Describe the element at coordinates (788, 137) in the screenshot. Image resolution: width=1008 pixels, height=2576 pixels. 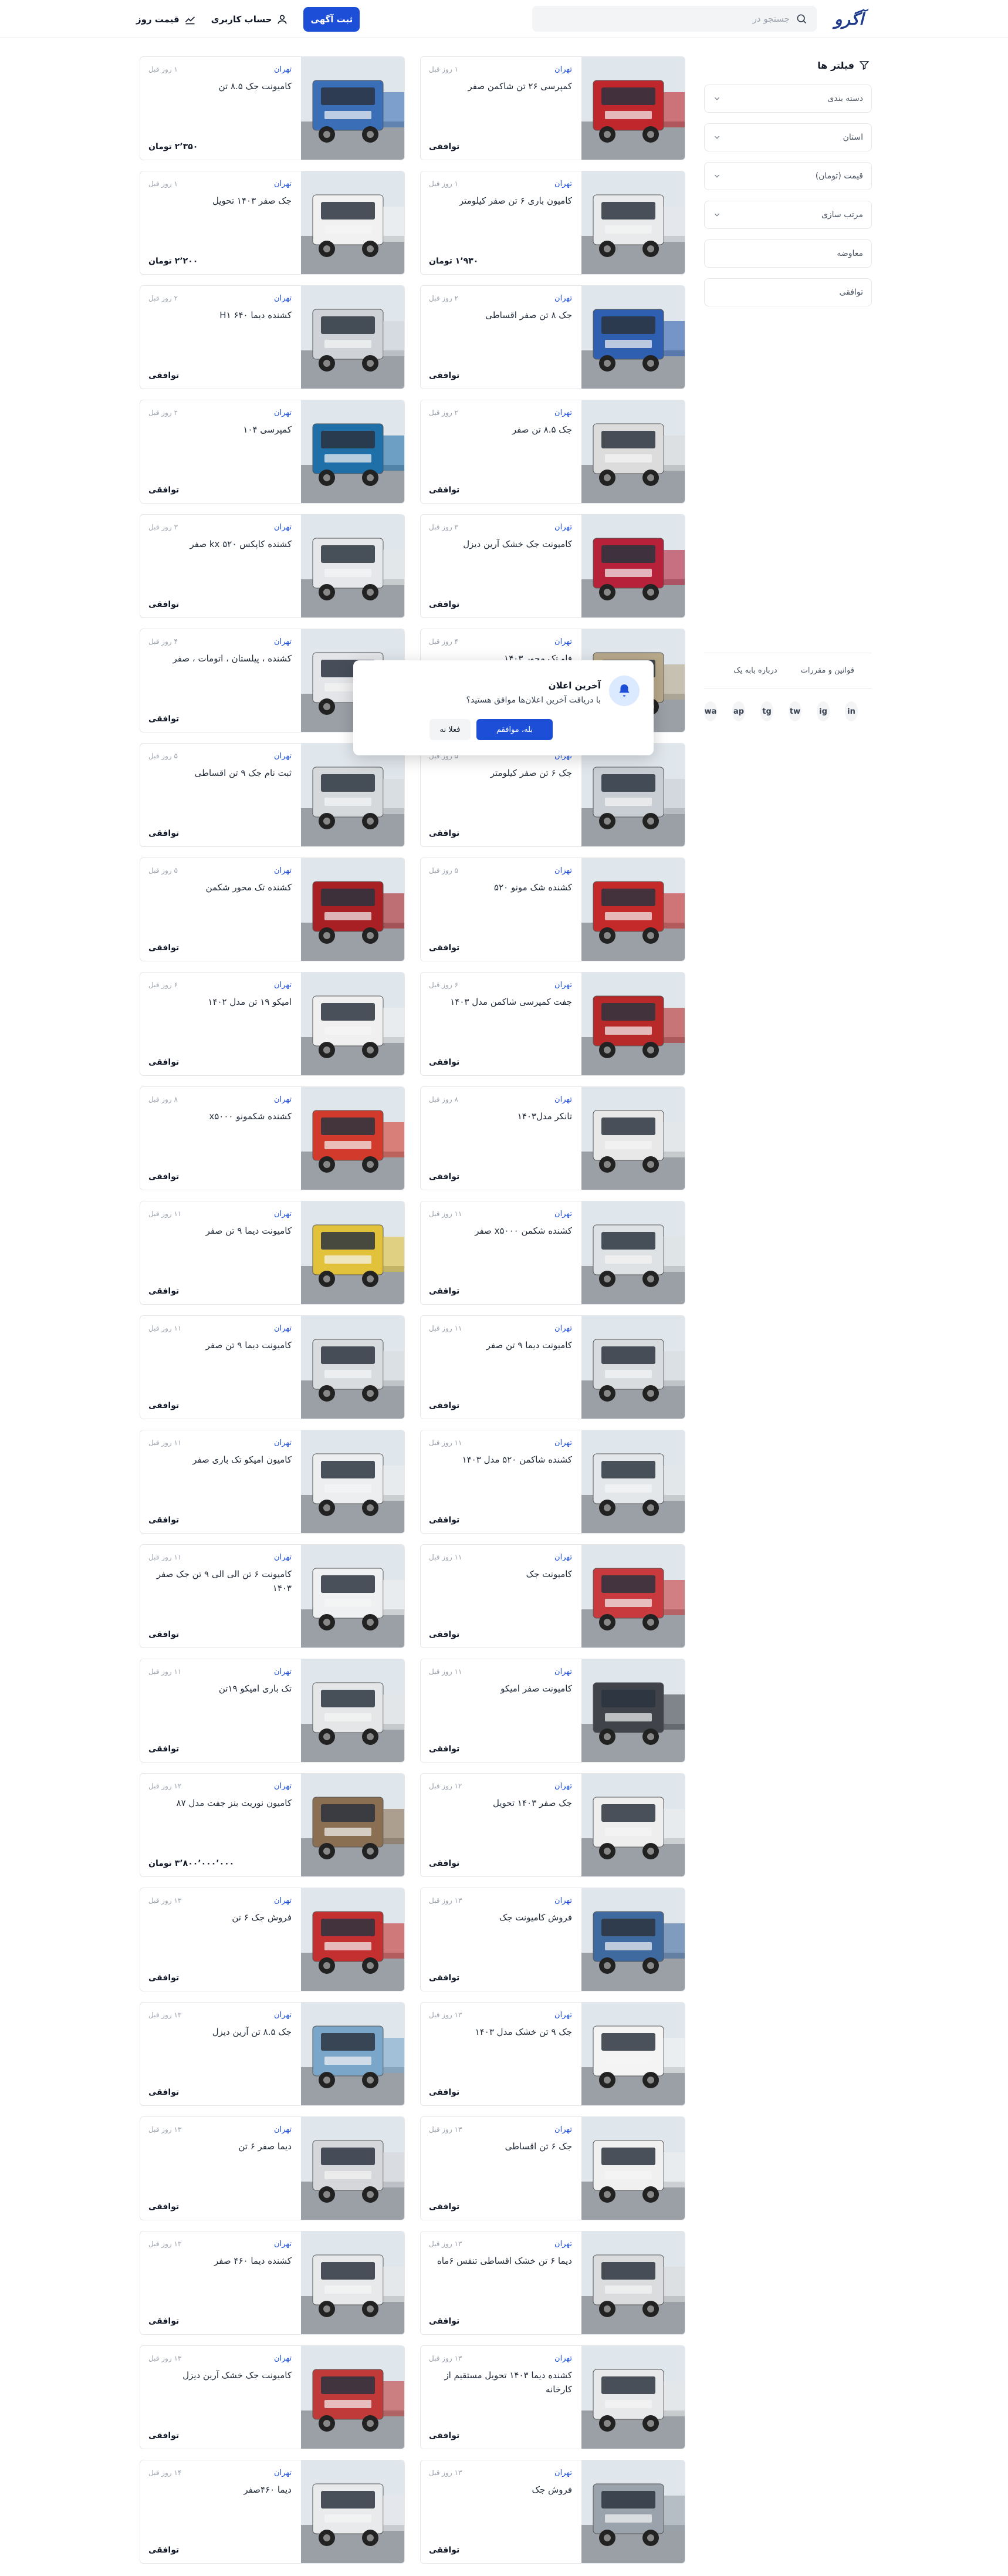
I see `filter-item: استان` at that location.